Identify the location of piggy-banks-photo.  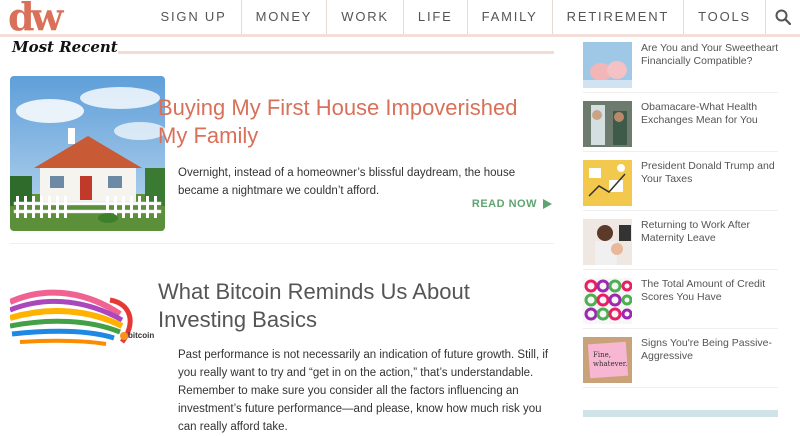
(607, 65).